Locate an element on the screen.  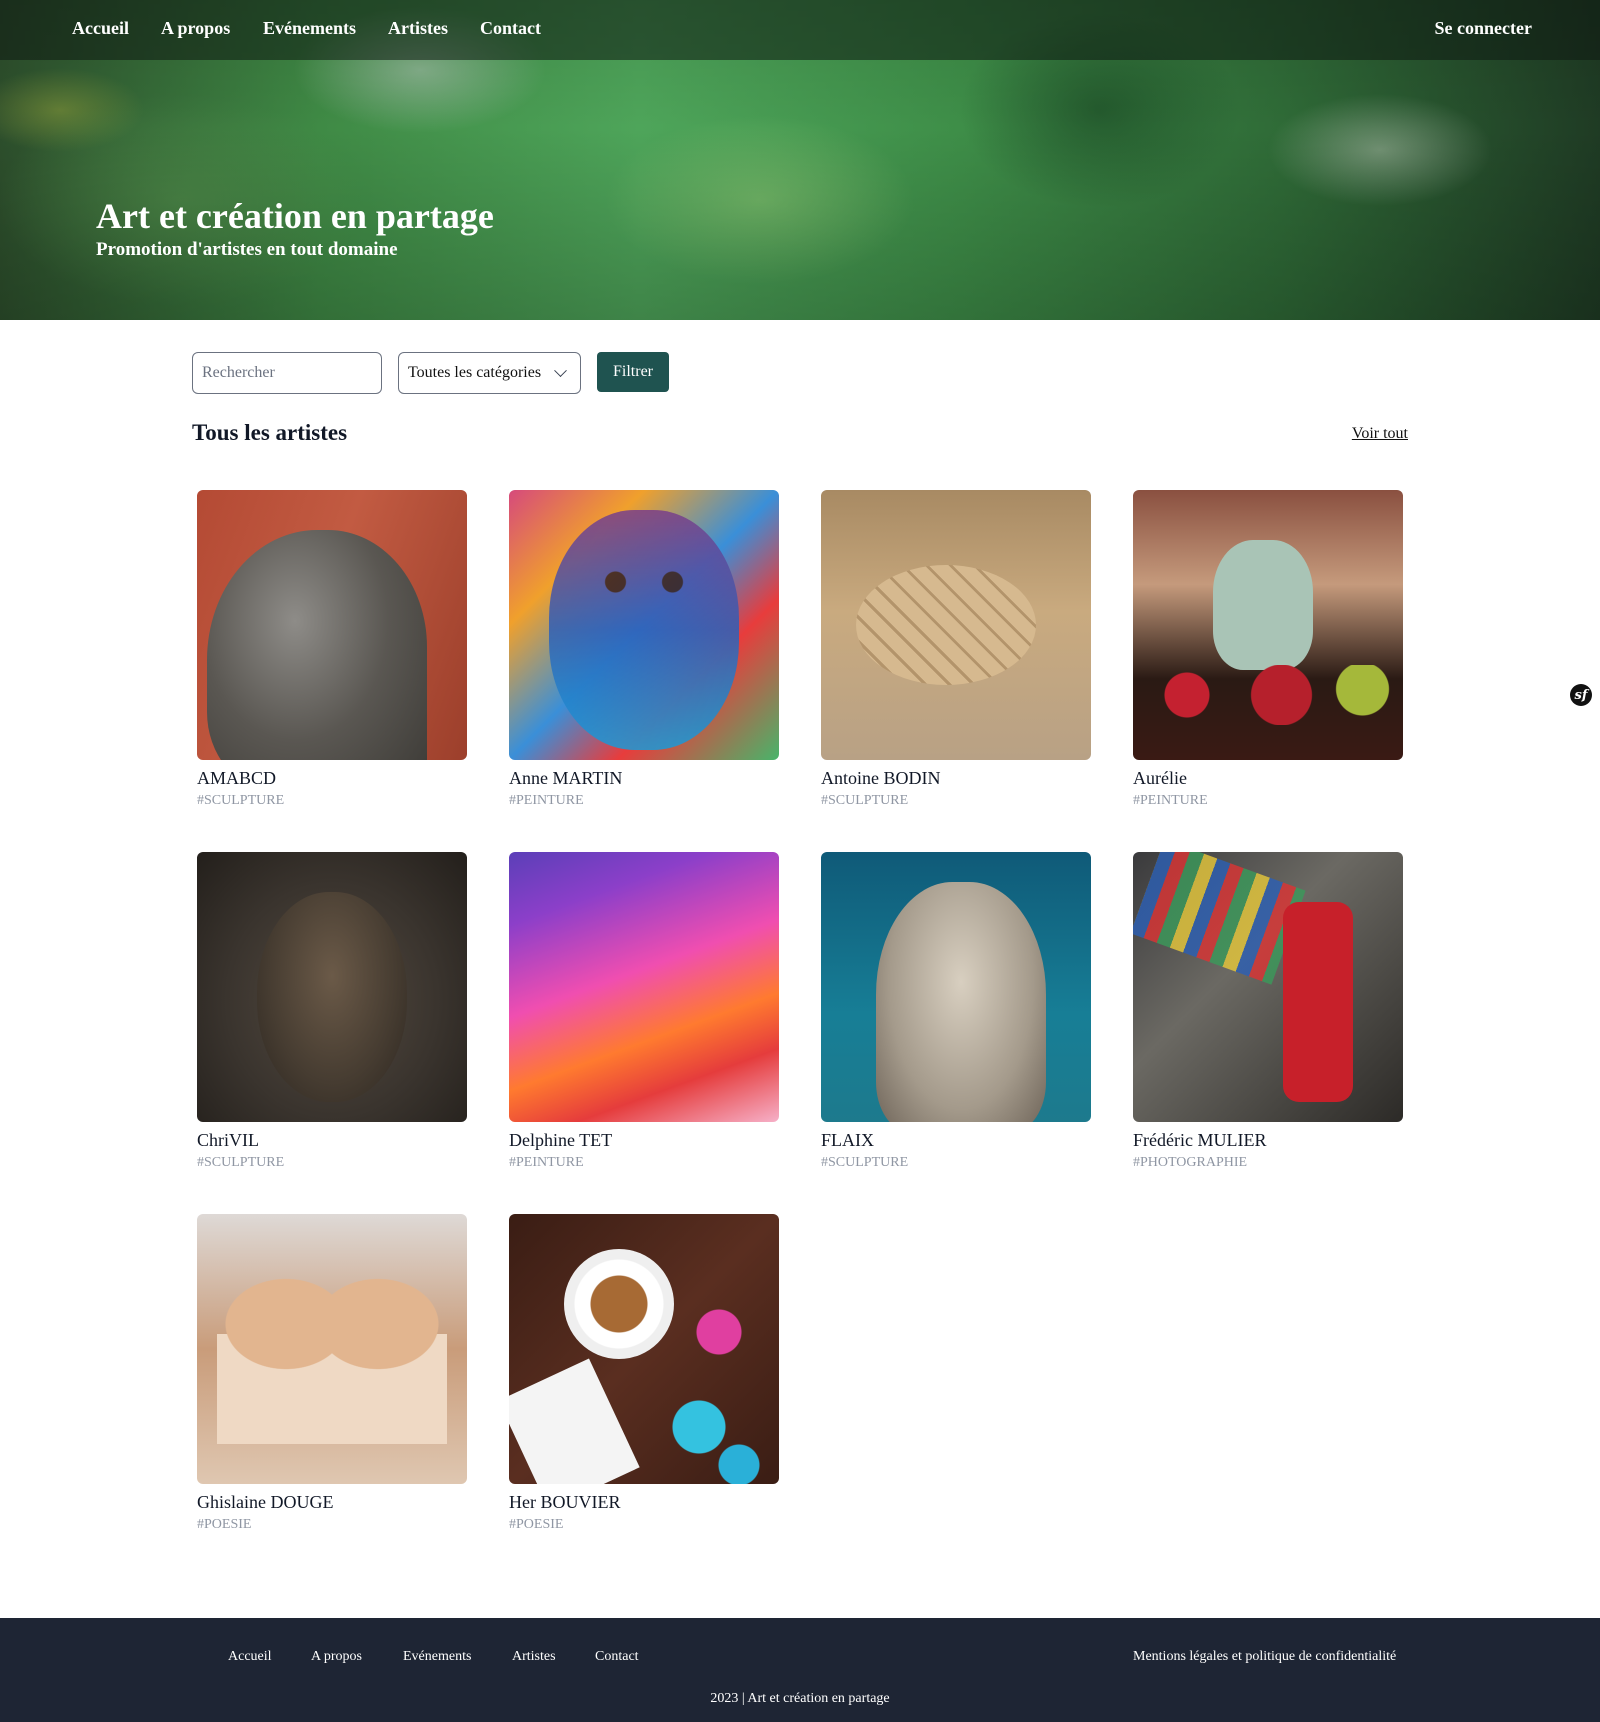
filter-button: Filtrer is located at coordinates (633, 372).